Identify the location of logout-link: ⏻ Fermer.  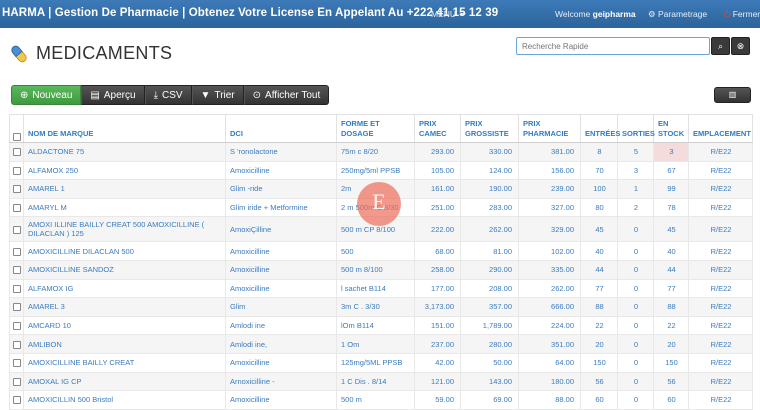
(742, 14).